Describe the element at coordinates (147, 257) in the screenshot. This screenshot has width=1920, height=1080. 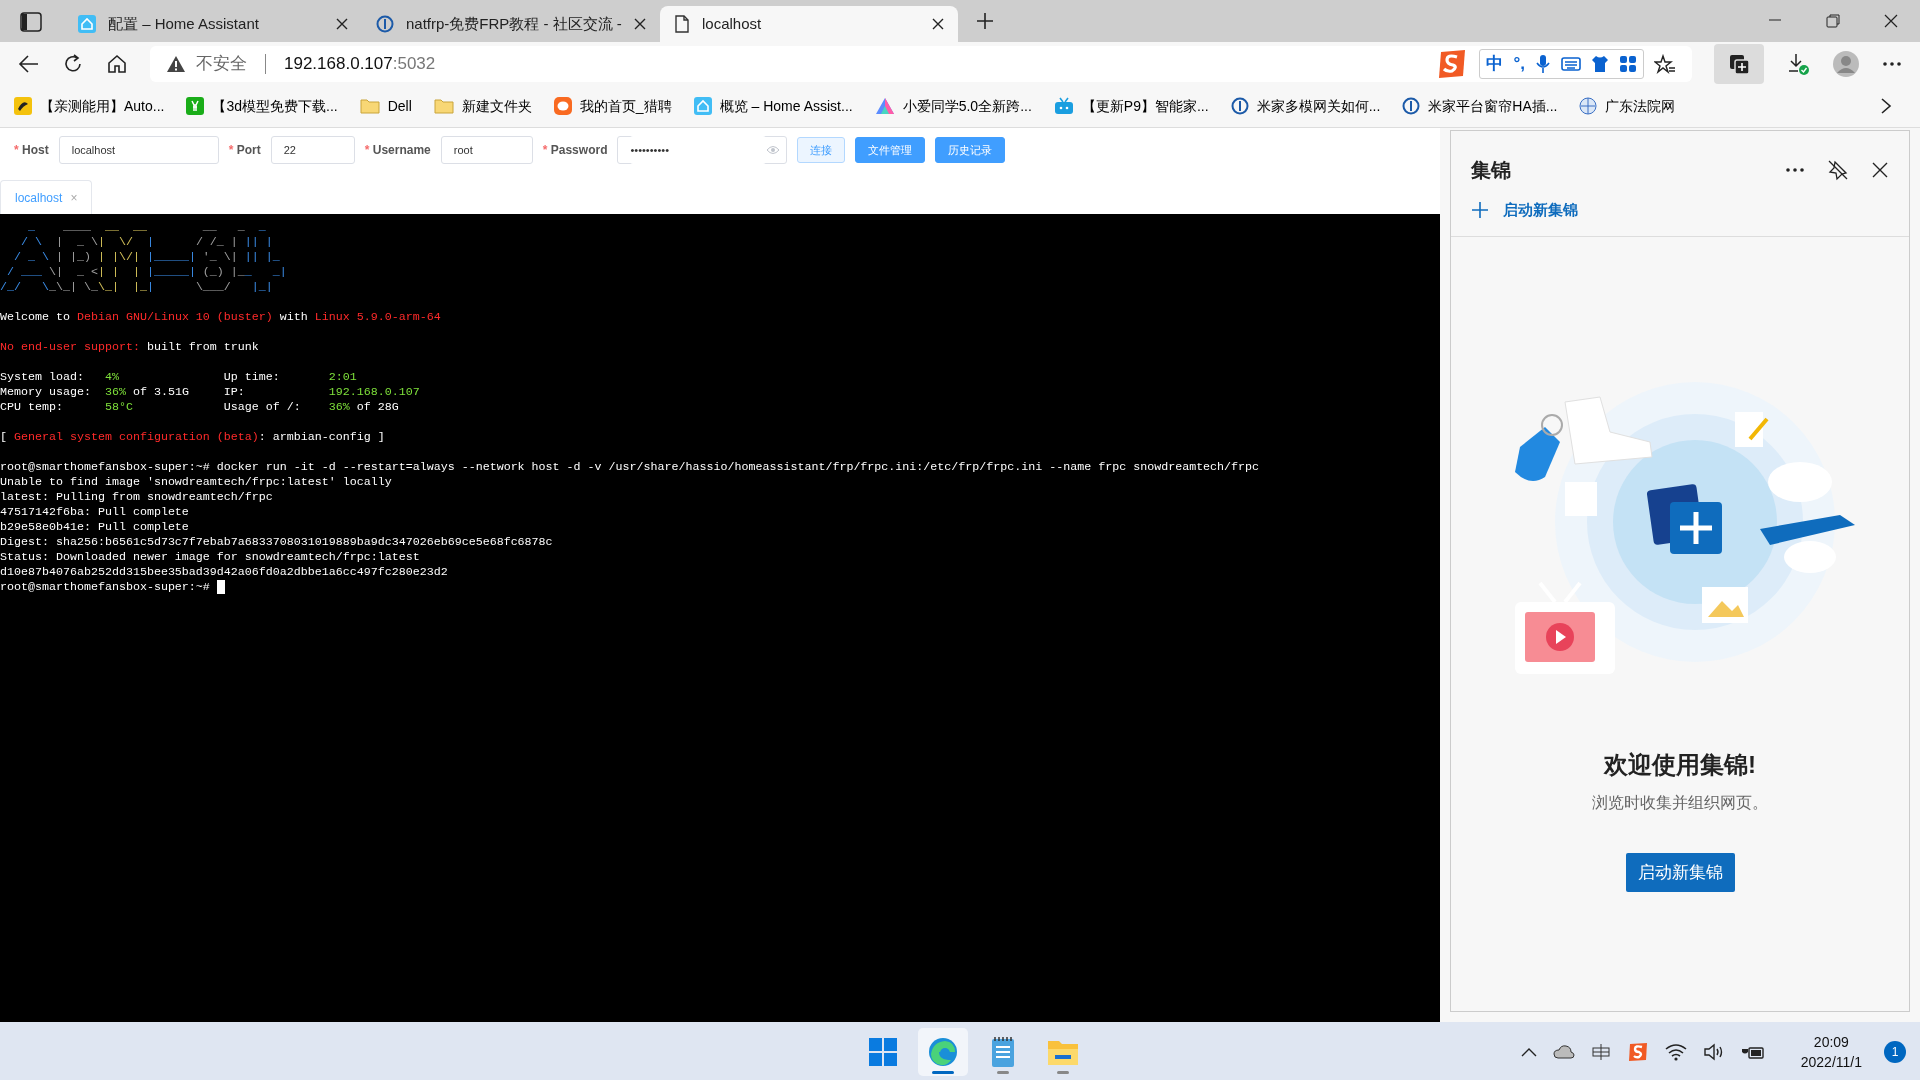
I see `banner-art-line: / _ \ | |_) | |\/| |_____| '_ \| || |_` at that location.